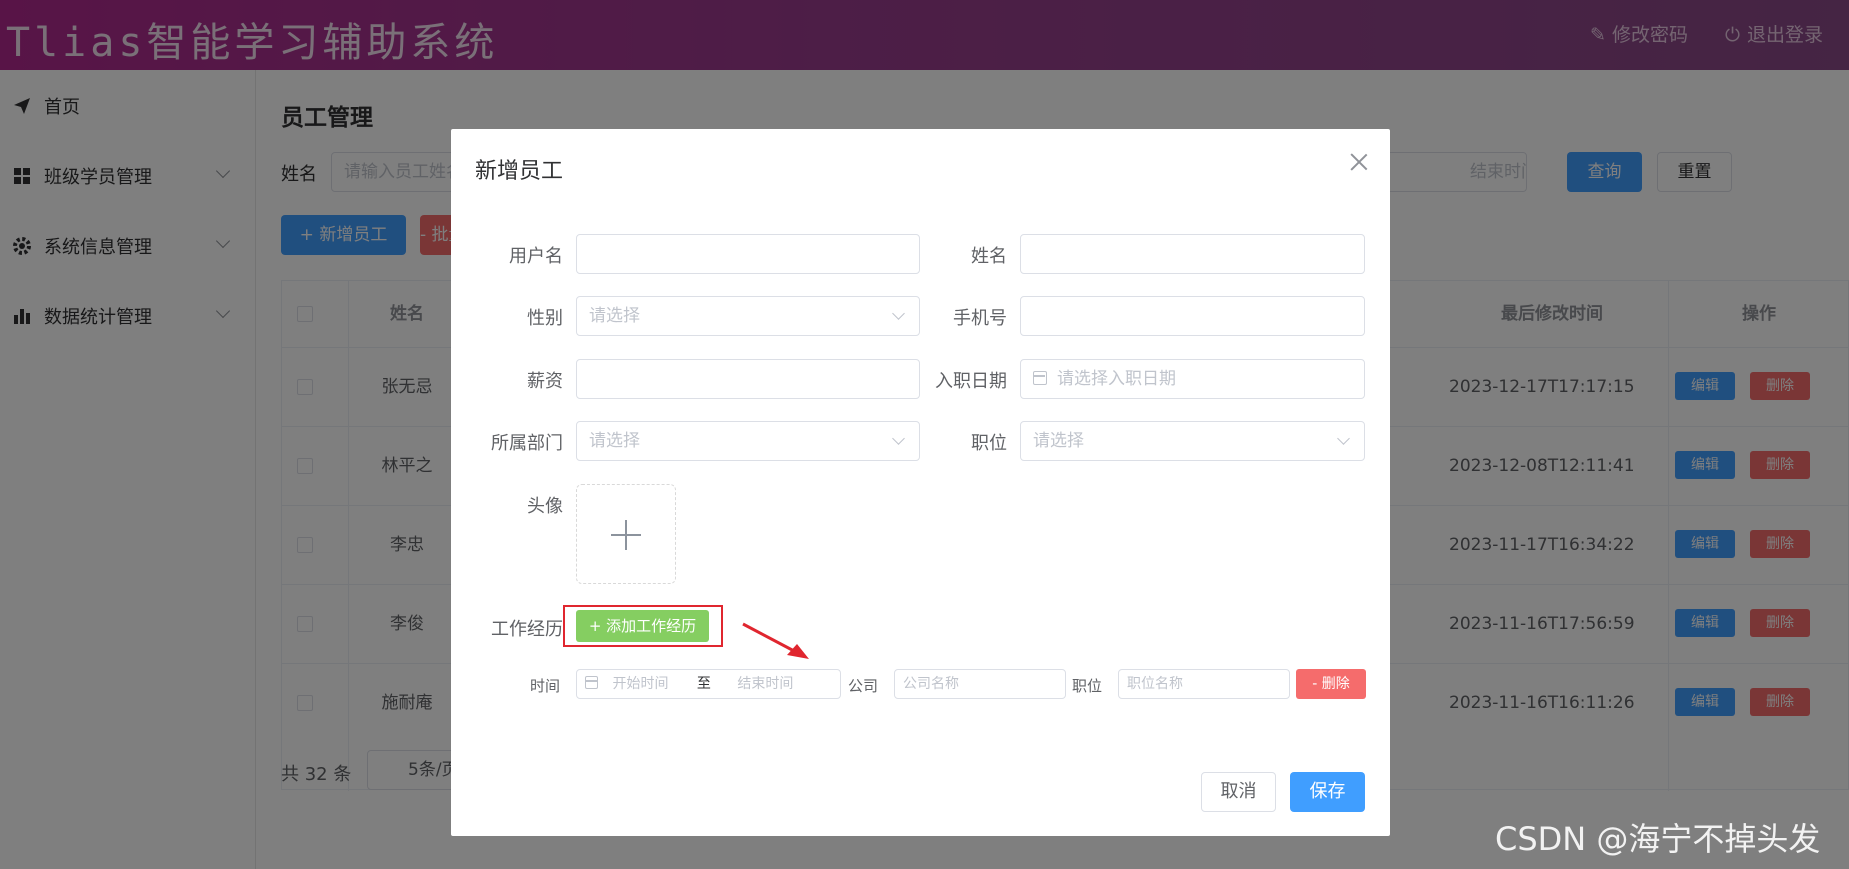  What do you see at coordinates (748, 254) in the screenshot?
I see `username-input` at bounding box center [748, 254].